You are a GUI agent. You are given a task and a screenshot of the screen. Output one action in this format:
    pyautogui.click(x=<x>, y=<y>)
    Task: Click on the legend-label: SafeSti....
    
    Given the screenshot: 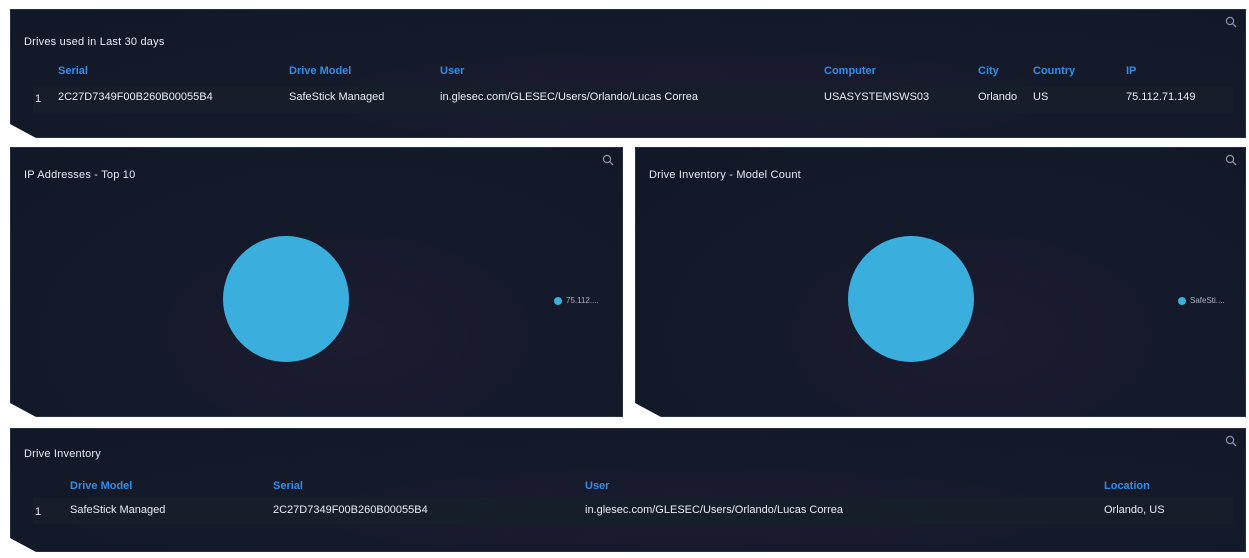 What is the action you would take?
    pyautogui.click(x=1207, y=300)
    